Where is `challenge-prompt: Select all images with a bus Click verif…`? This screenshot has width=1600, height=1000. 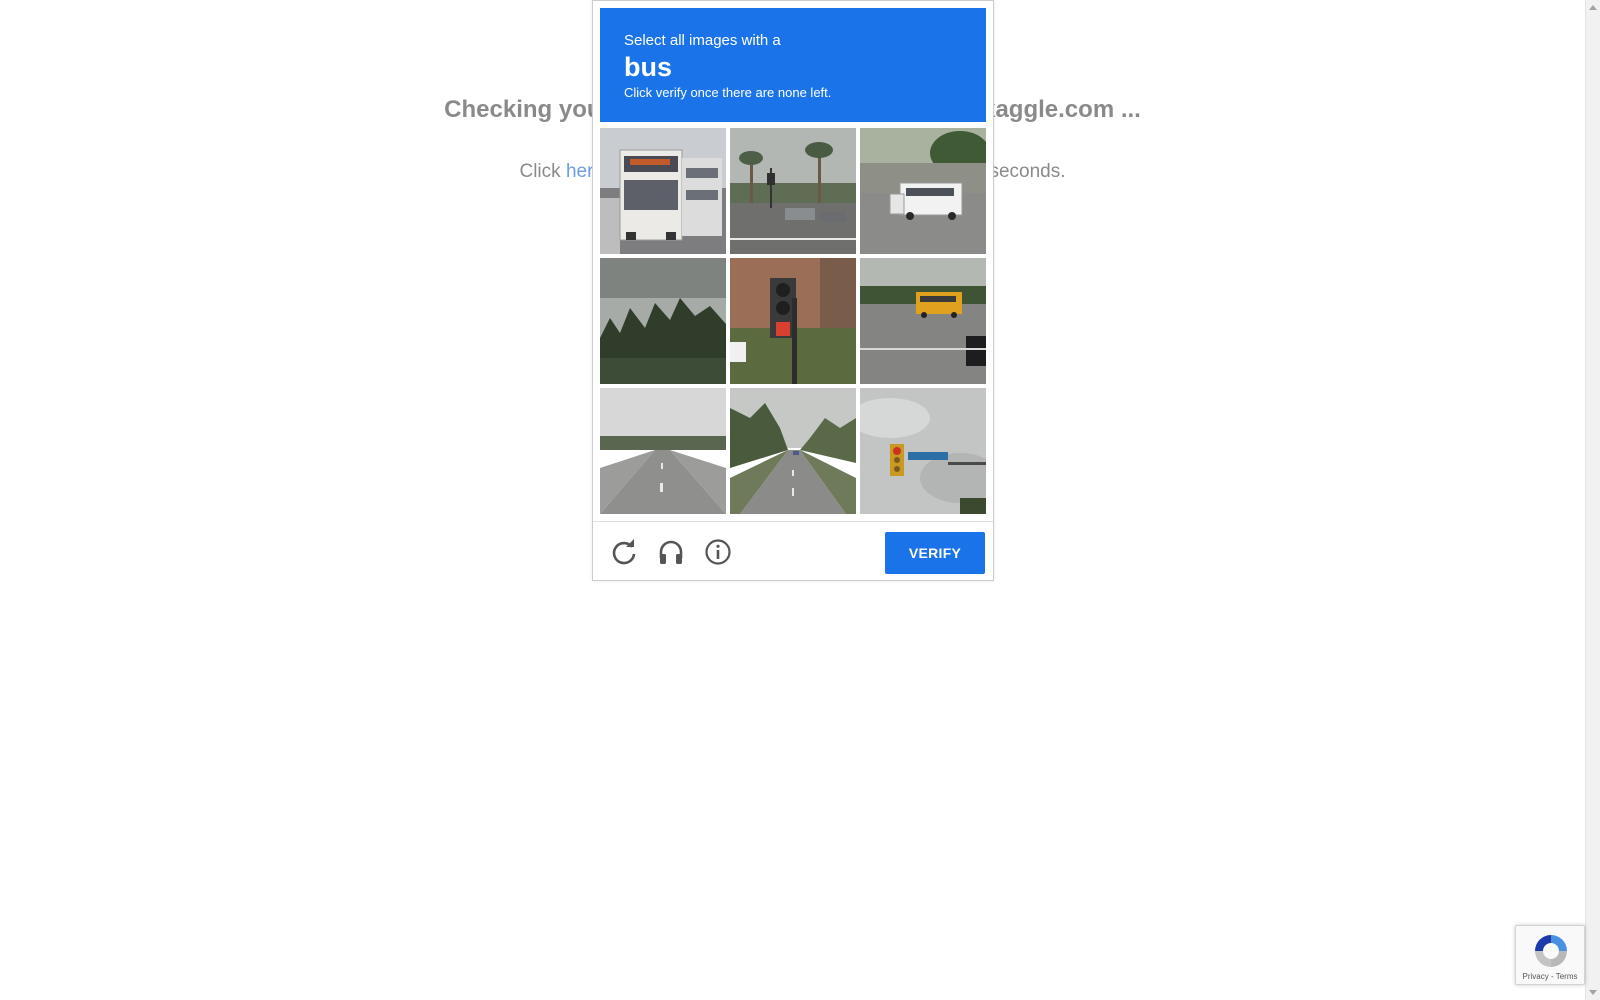 challenge-prompt: Select all images with a bus Click verif… is located at coordinates (793, 65).